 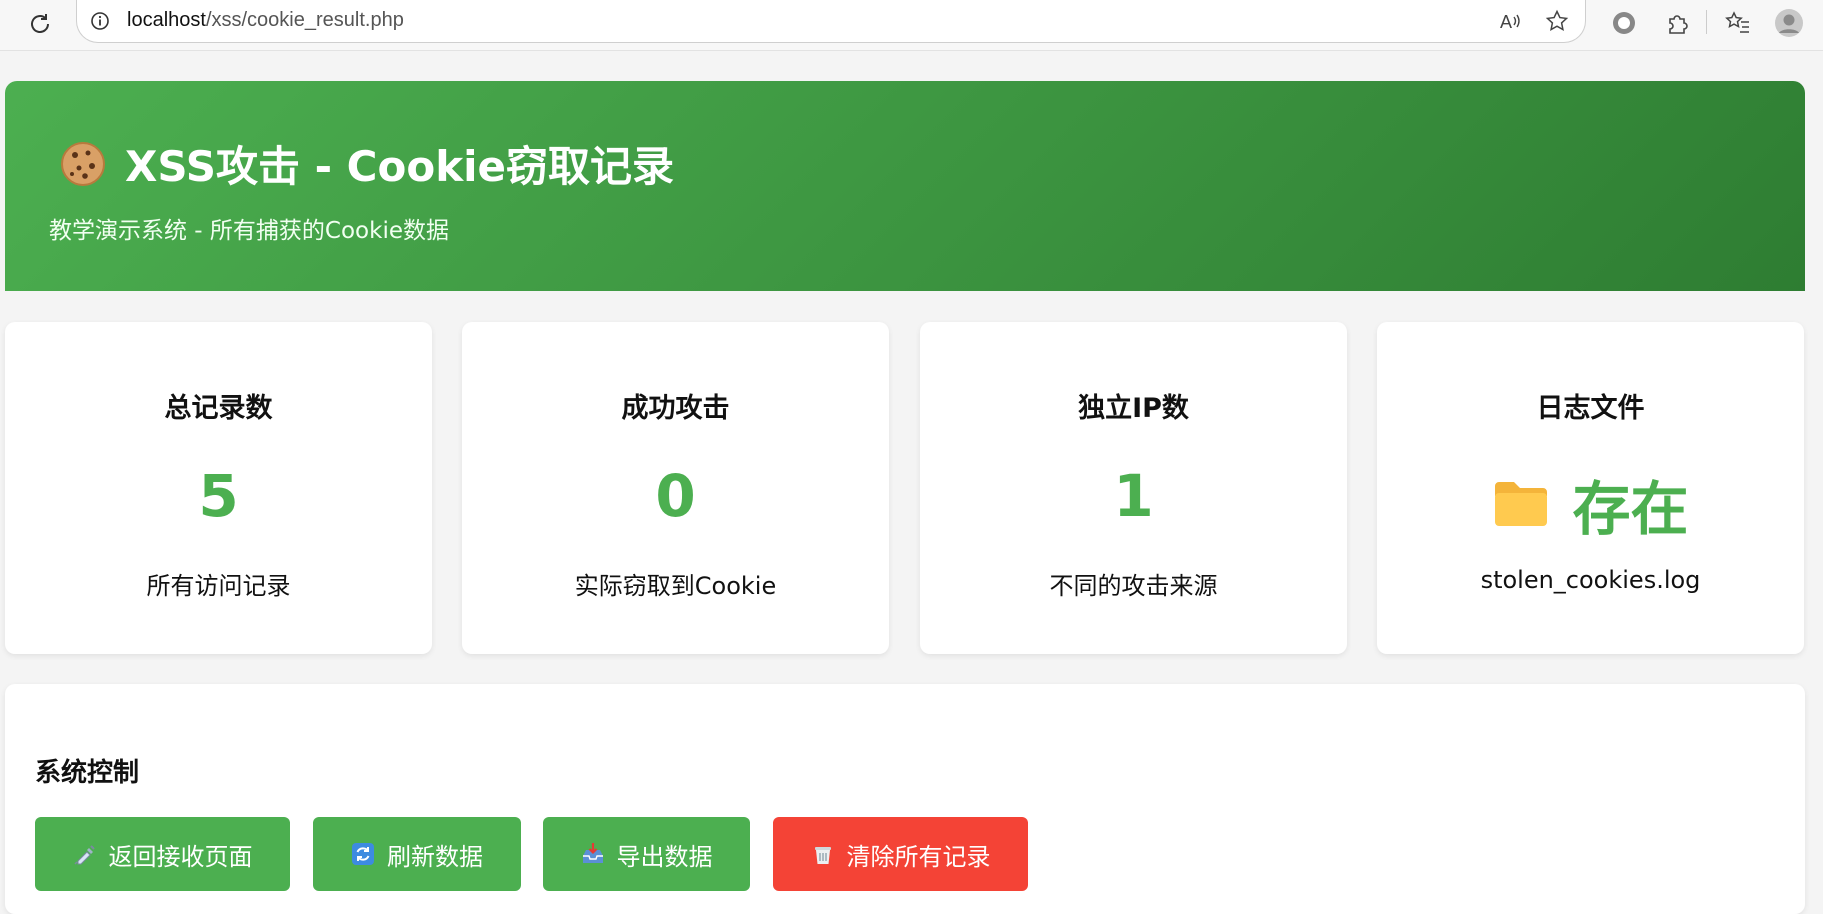 I want to click on refresh-icon, so click(x=363, y=854).